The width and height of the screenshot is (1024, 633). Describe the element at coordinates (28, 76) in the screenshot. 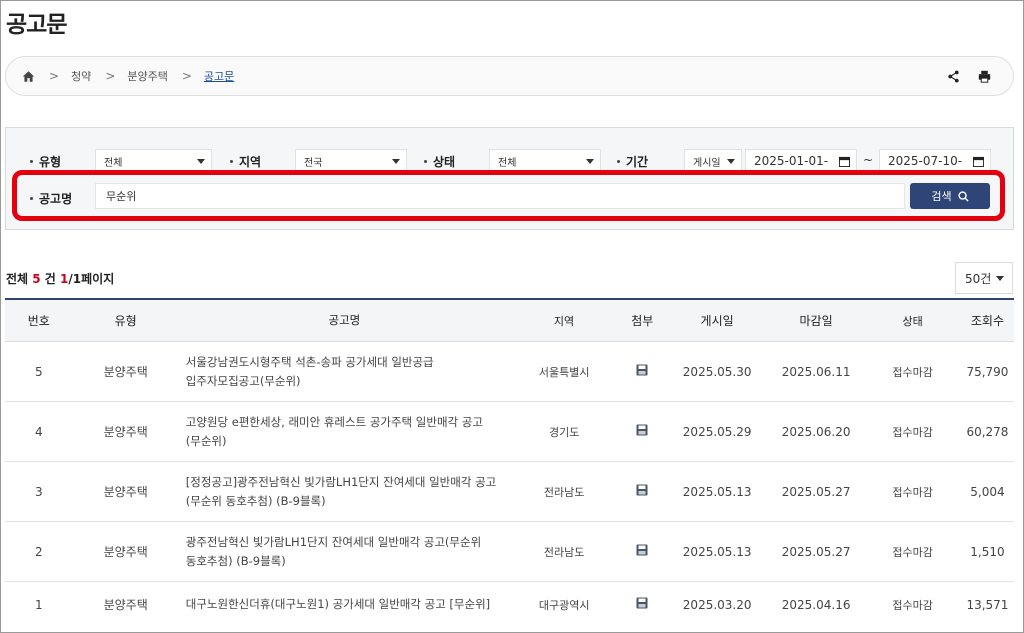

I see `home-icon` at that location.